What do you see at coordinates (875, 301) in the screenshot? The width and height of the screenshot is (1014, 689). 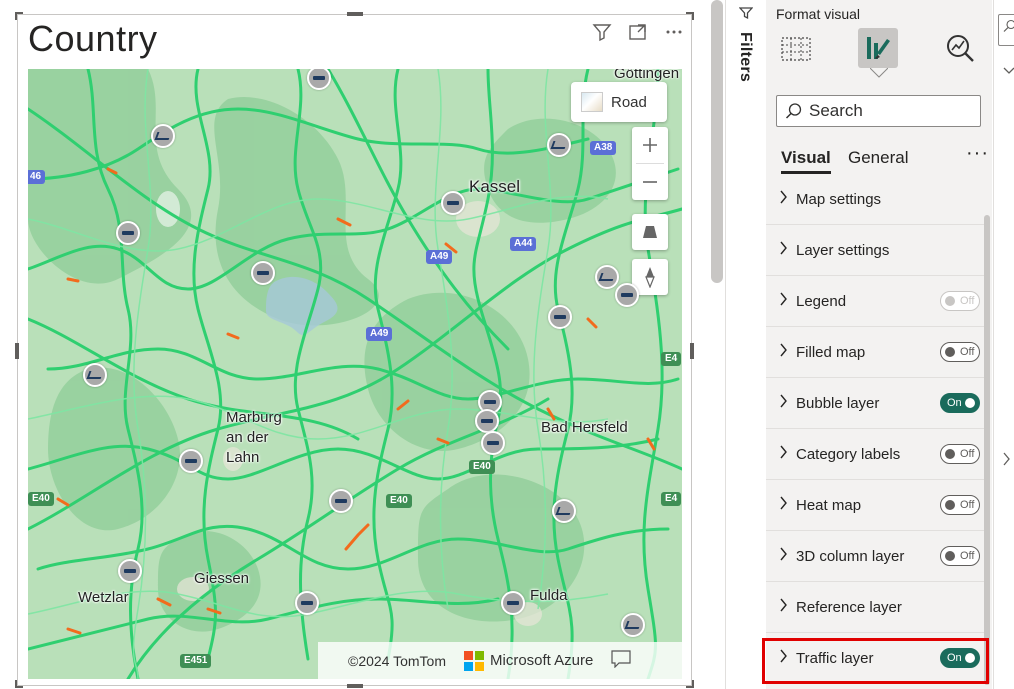 I see `section-legend: Legend Off` at bounding box center [875, 301].